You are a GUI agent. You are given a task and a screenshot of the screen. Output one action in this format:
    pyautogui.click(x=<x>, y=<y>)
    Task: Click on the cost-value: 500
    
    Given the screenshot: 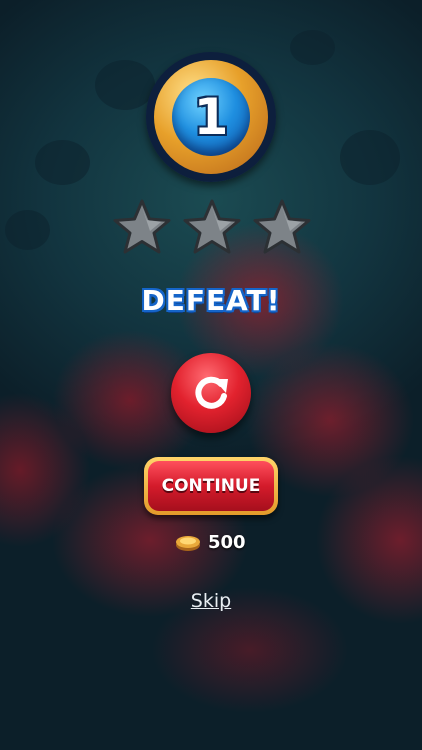 What is the action you would take?
    pyautogui.click(x=227, y=542)
    